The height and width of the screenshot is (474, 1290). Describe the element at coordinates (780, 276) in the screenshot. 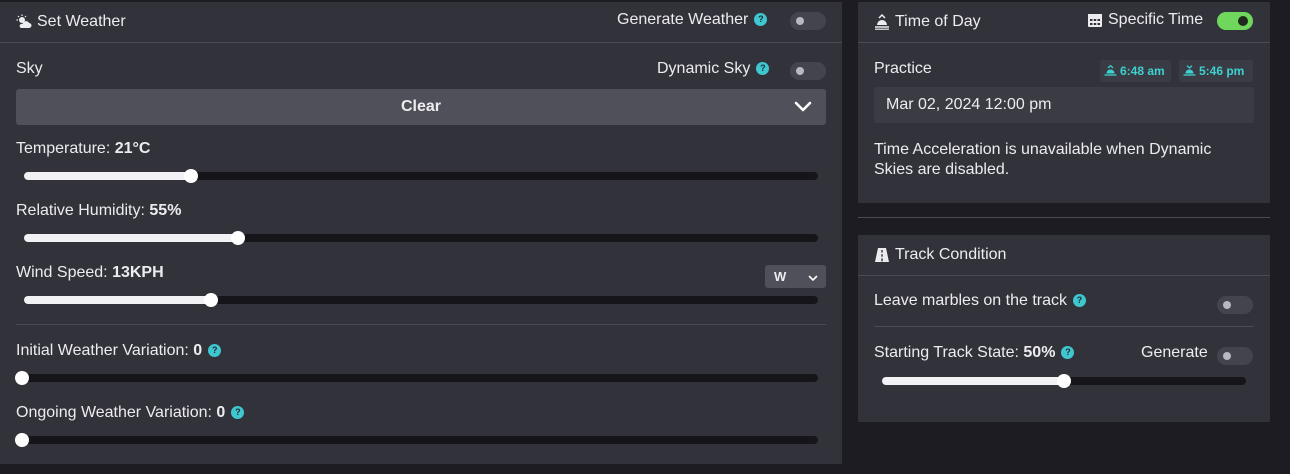

I see `wind-direction-value: W` at that location.